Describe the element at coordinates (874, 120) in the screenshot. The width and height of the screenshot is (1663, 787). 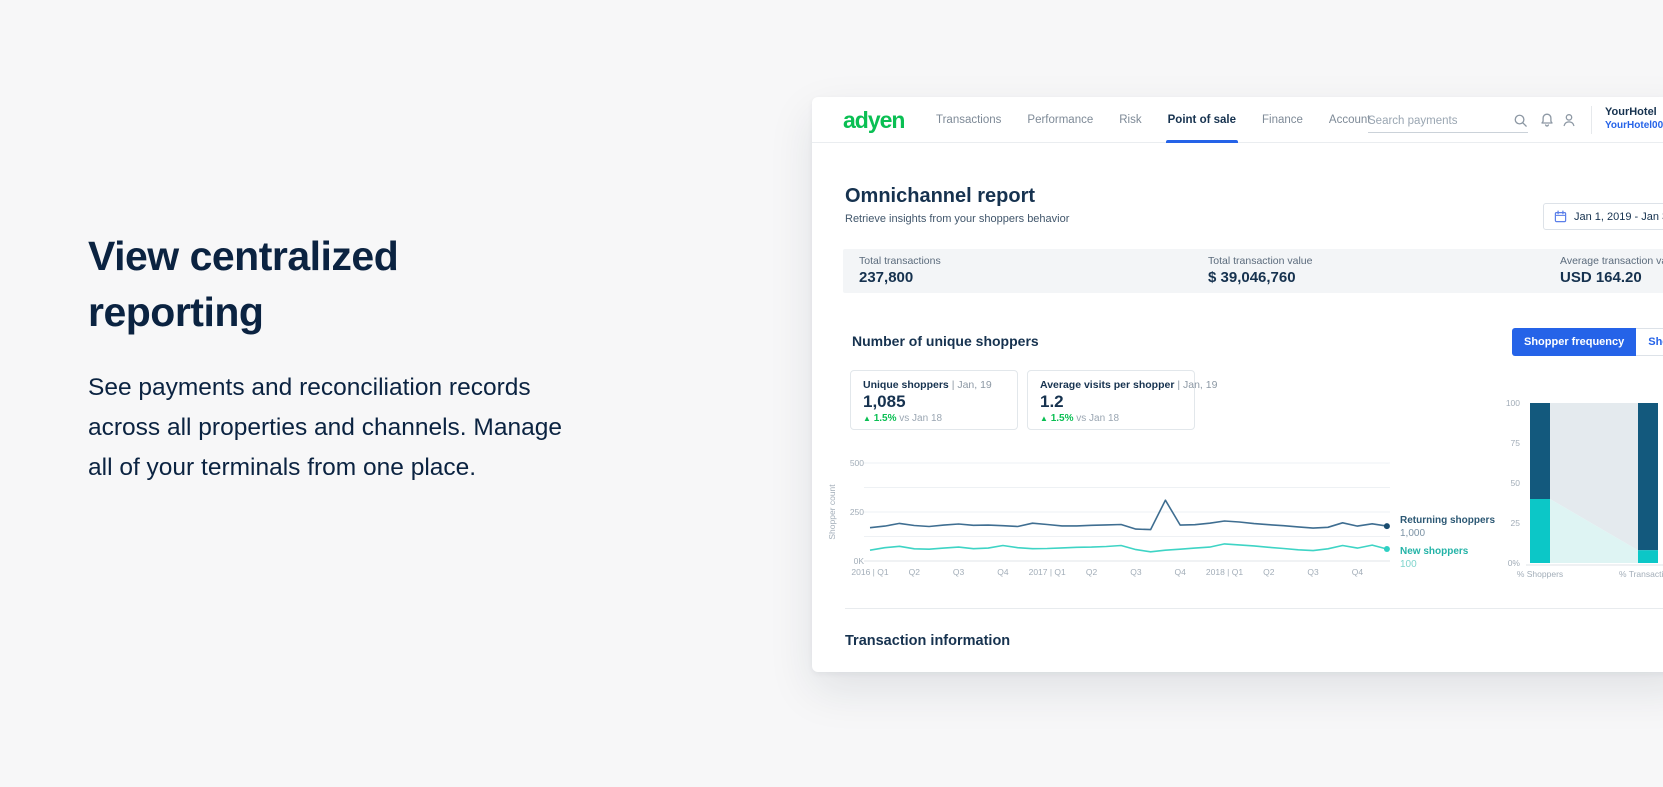
I see `adyen-logo: adyen` at that location.